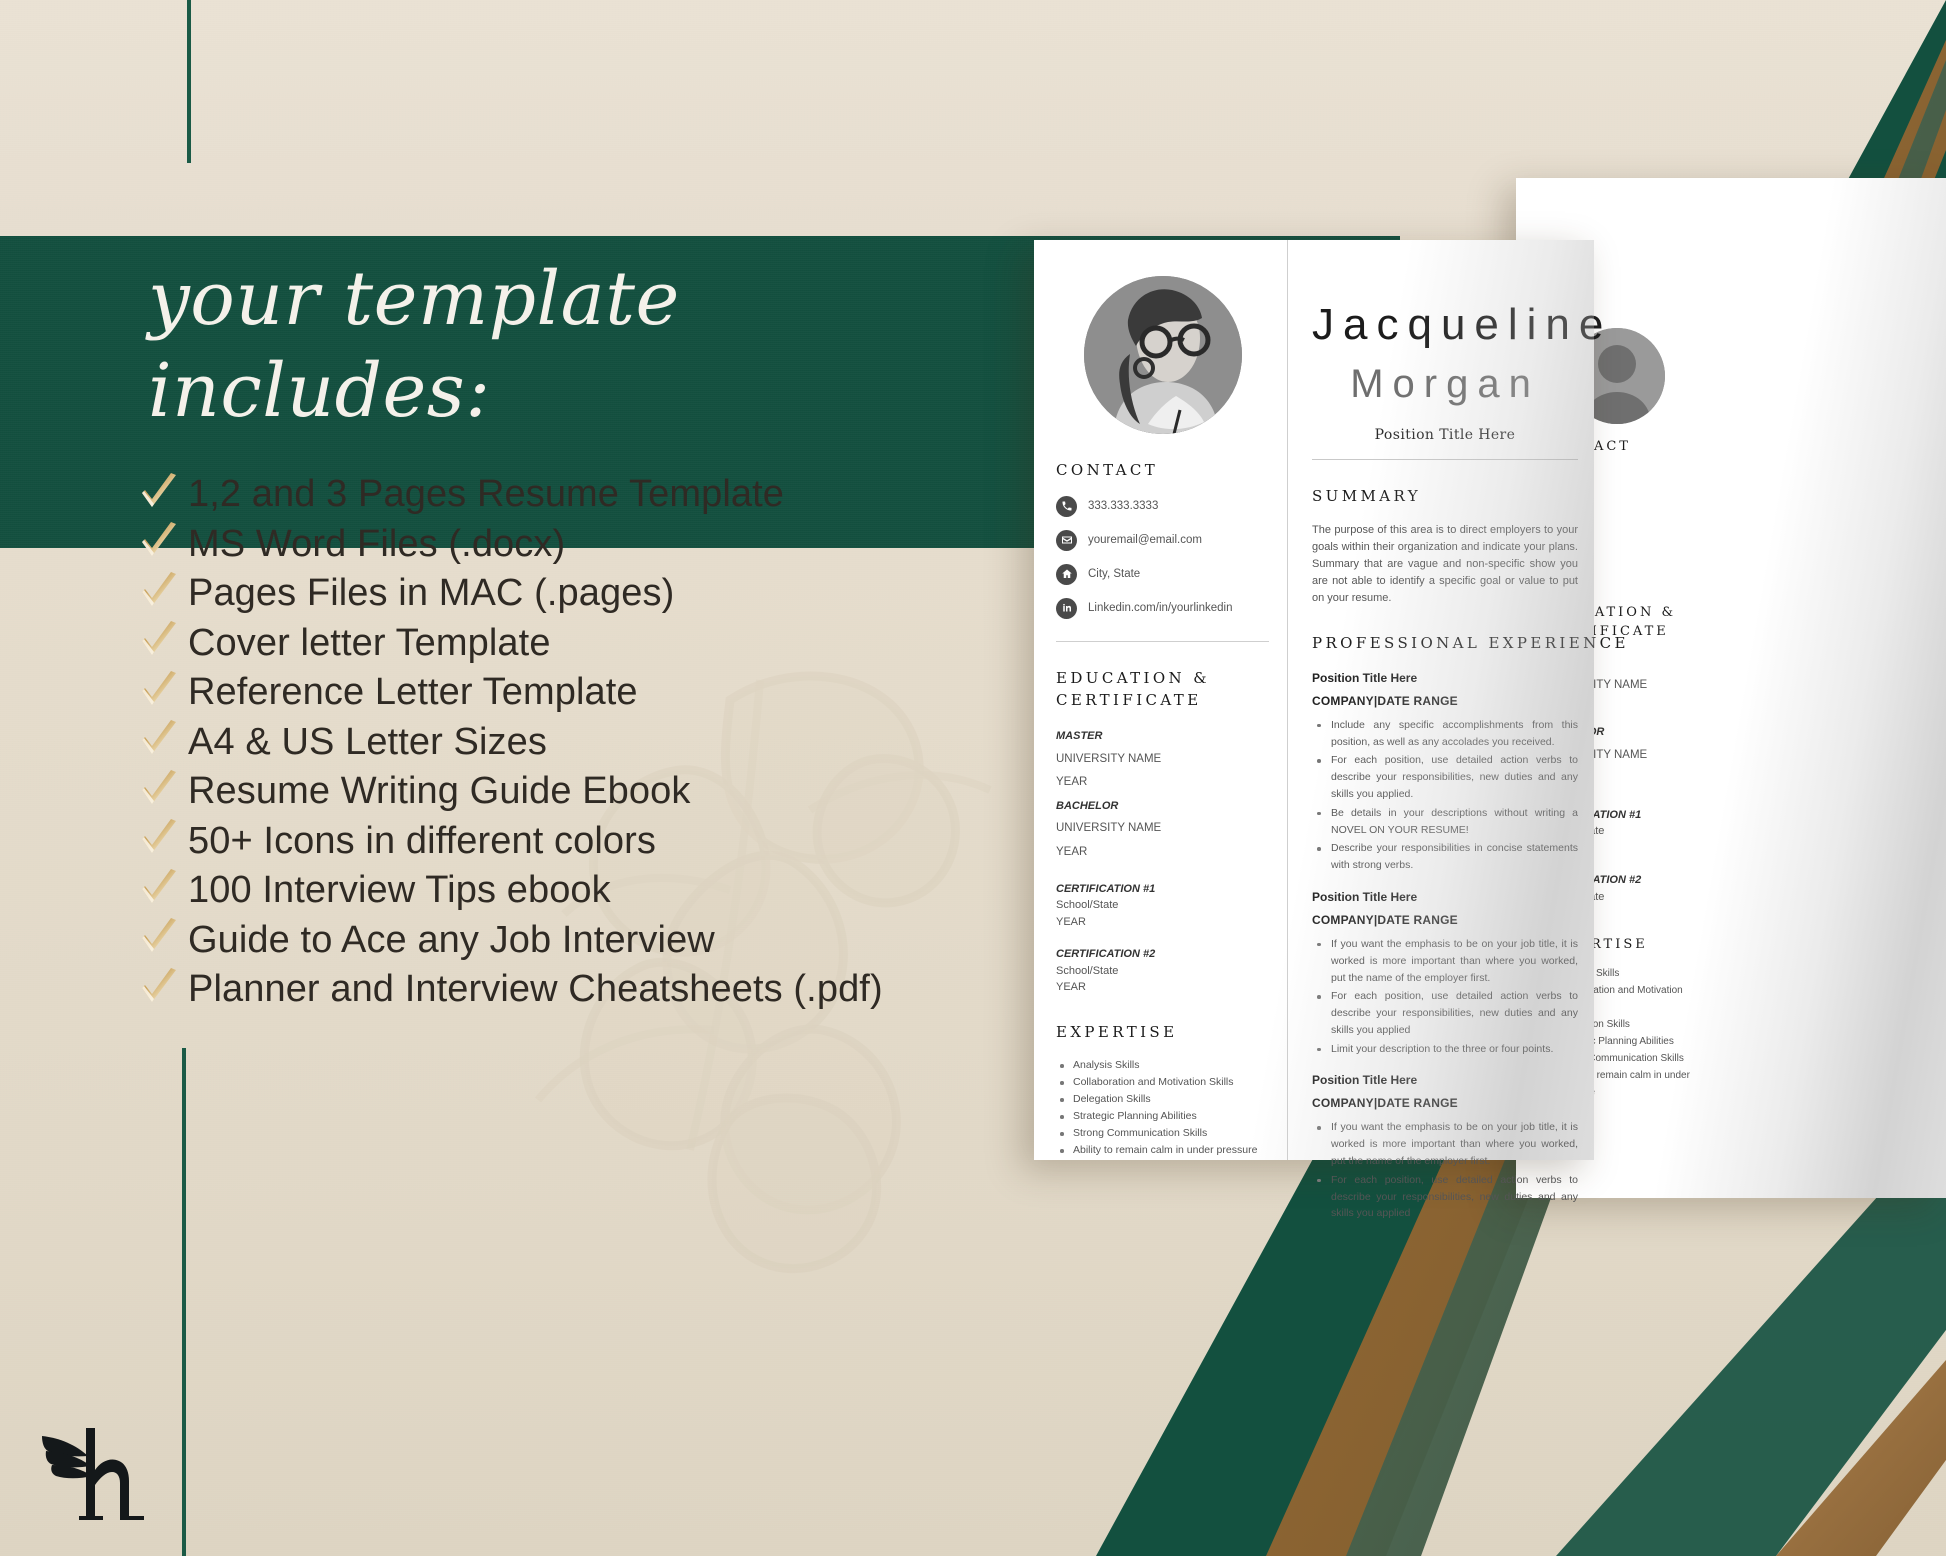 The width and height of the screenshot is (1946, 1556). Describe the element at coordinates (1123, 506) in the screenshot. I see `contact-value: 333.333.3333` at that location.